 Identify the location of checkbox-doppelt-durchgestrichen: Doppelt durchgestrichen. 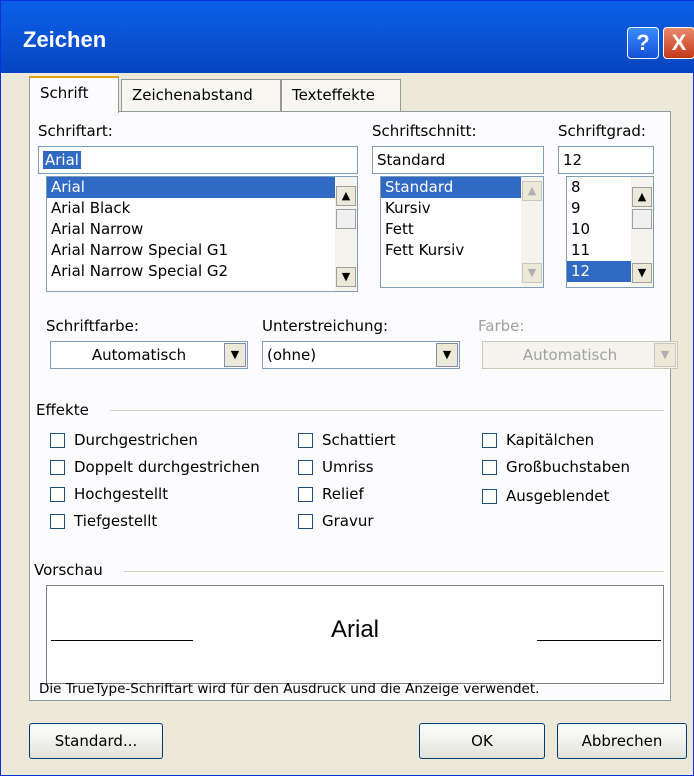
(155, 467).